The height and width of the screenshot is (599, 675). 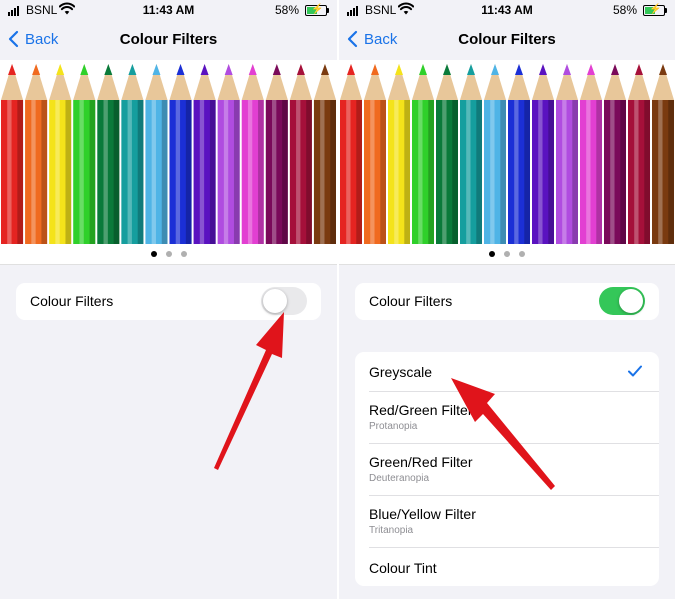 What do you see at coordinates (399, 478) in the screenshot?
I see `filter-subtitle: Deuteranopia` at bounding box center [399, 478].